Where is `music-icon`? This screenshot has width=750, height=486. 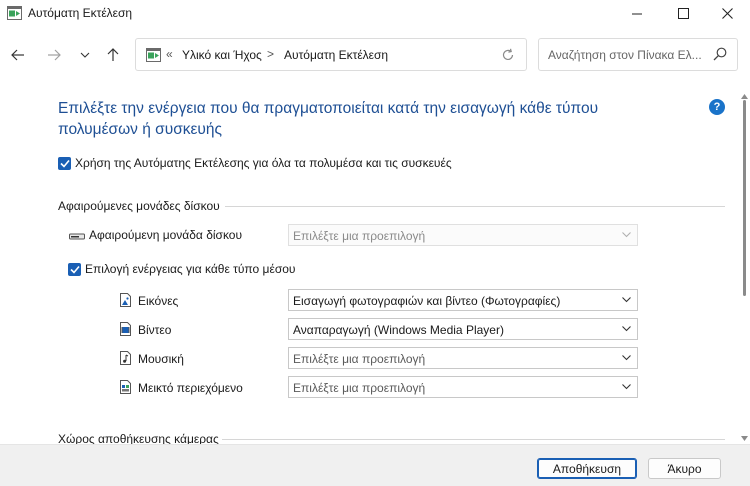
music-icon is located at coordinates (125, 359).